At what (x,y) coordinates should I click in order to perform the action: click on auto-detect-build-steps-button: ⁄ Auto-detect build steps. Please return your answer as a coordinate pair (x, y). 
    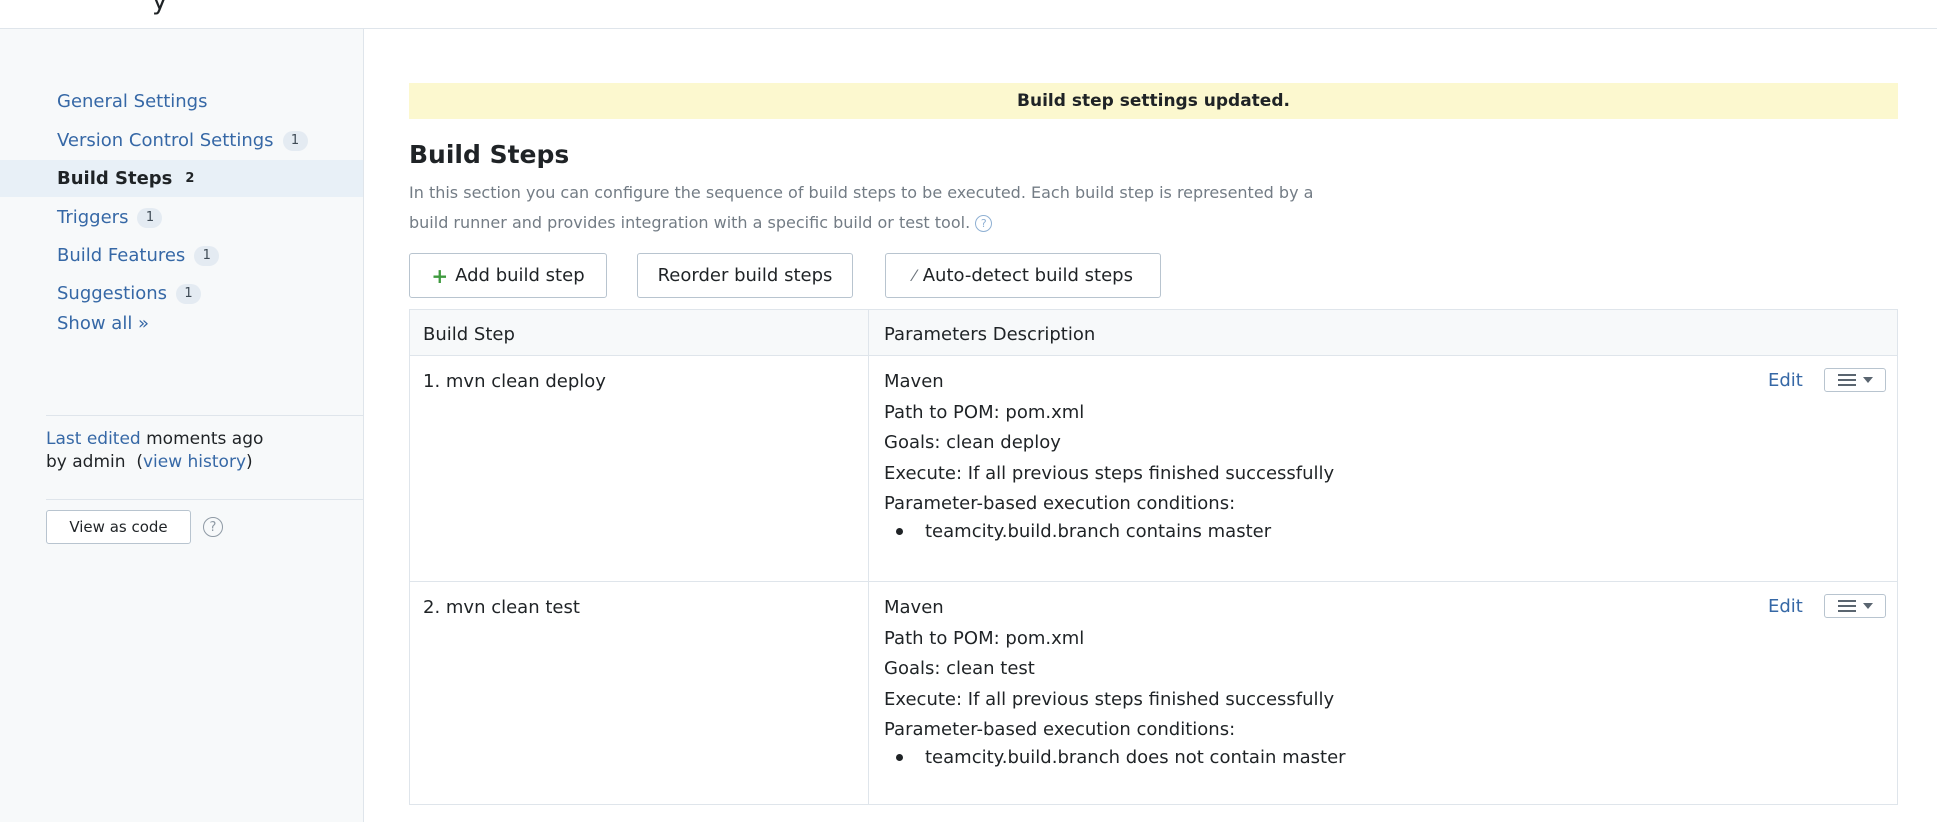
    Looking at the image, I should click on (1023, 275).